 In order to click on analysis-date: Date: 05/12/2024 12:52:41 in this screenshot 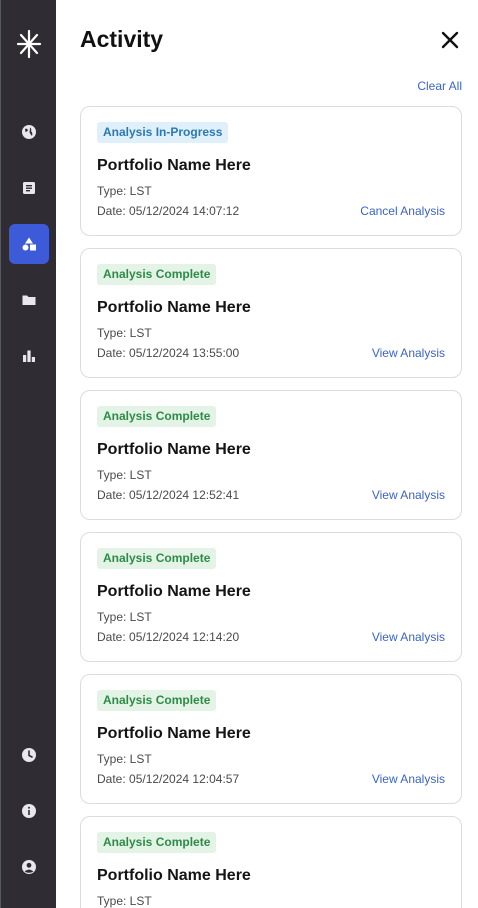, I will do `click(168, 495)`.